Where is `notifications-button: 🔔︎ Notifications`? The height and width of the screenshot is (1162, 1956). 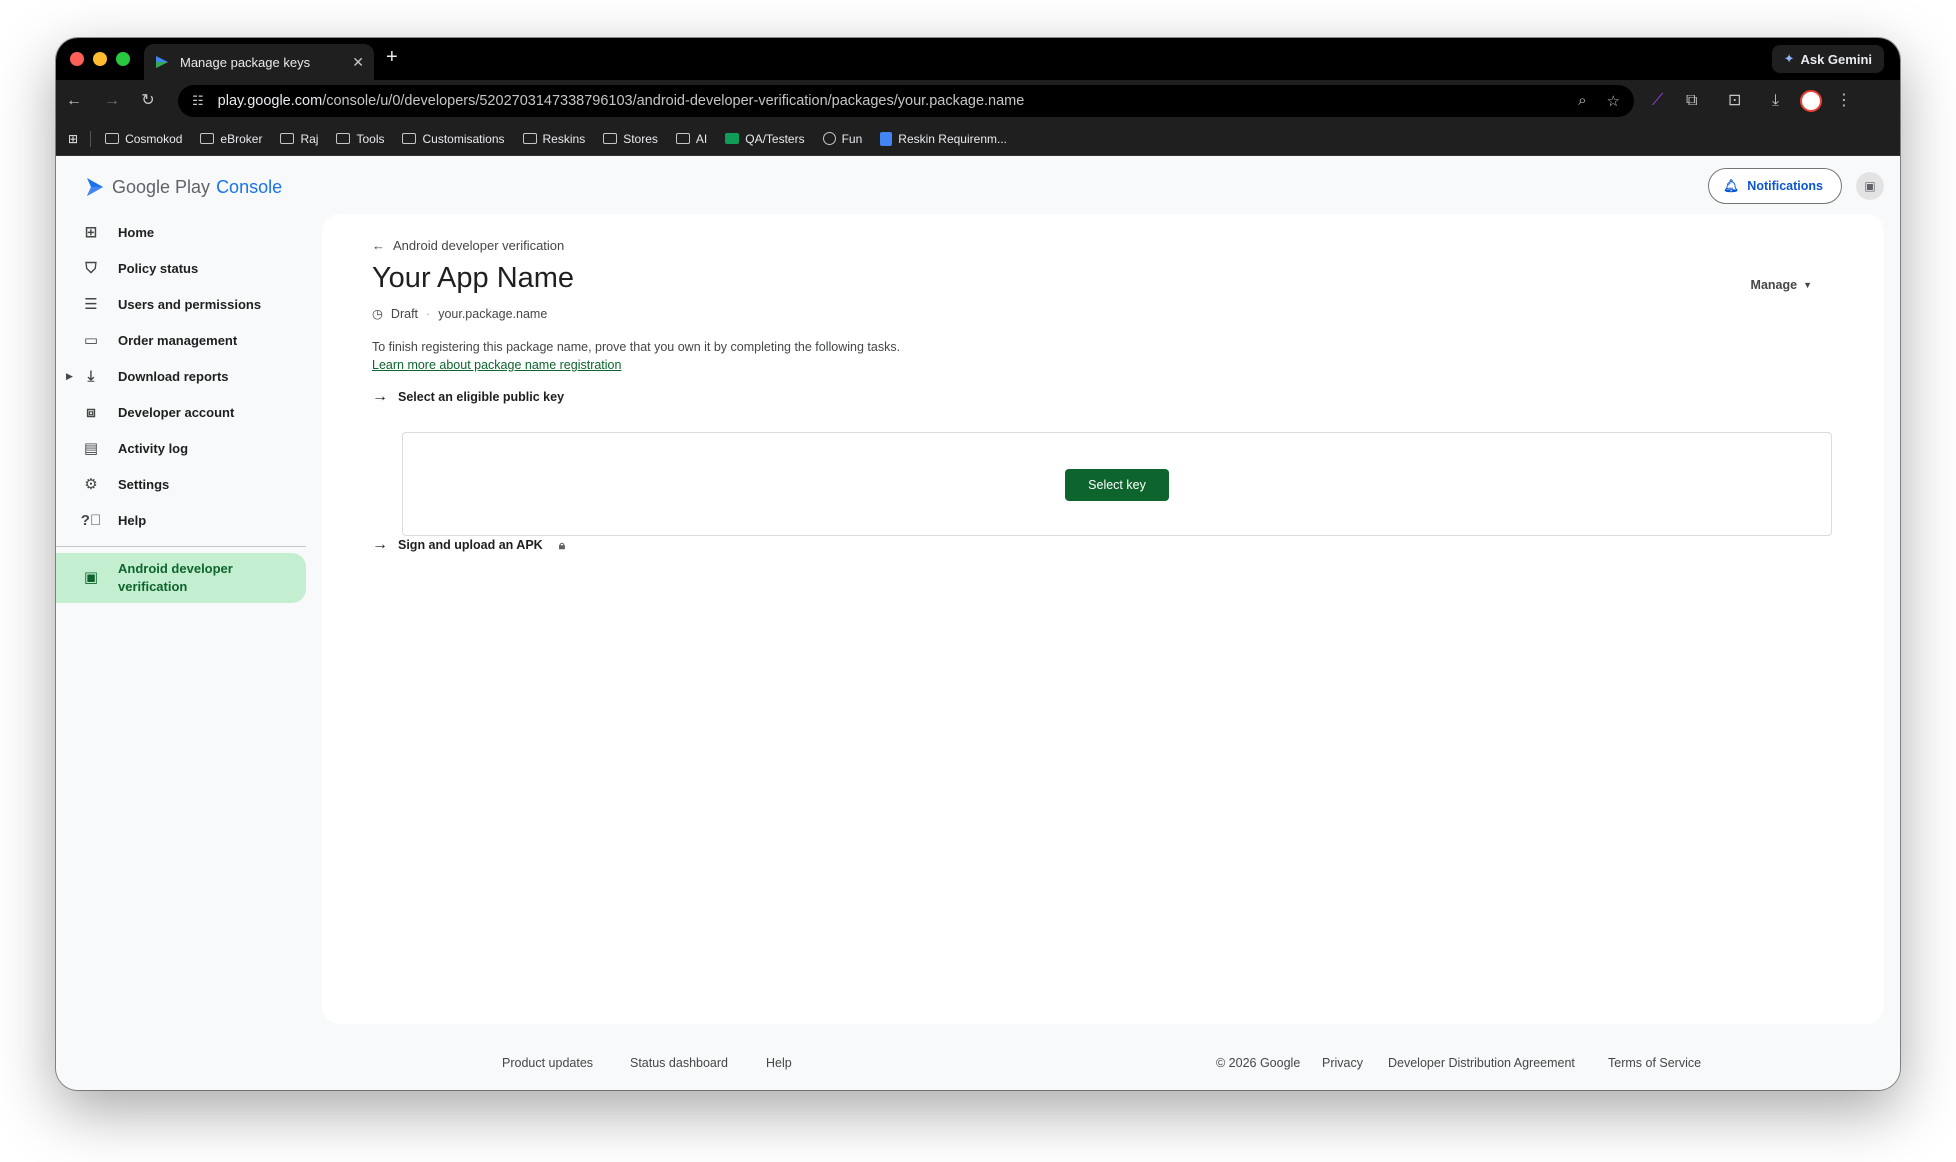
notifications-button: 🔔︎ Notifications is located at coordinates (1775, 186).